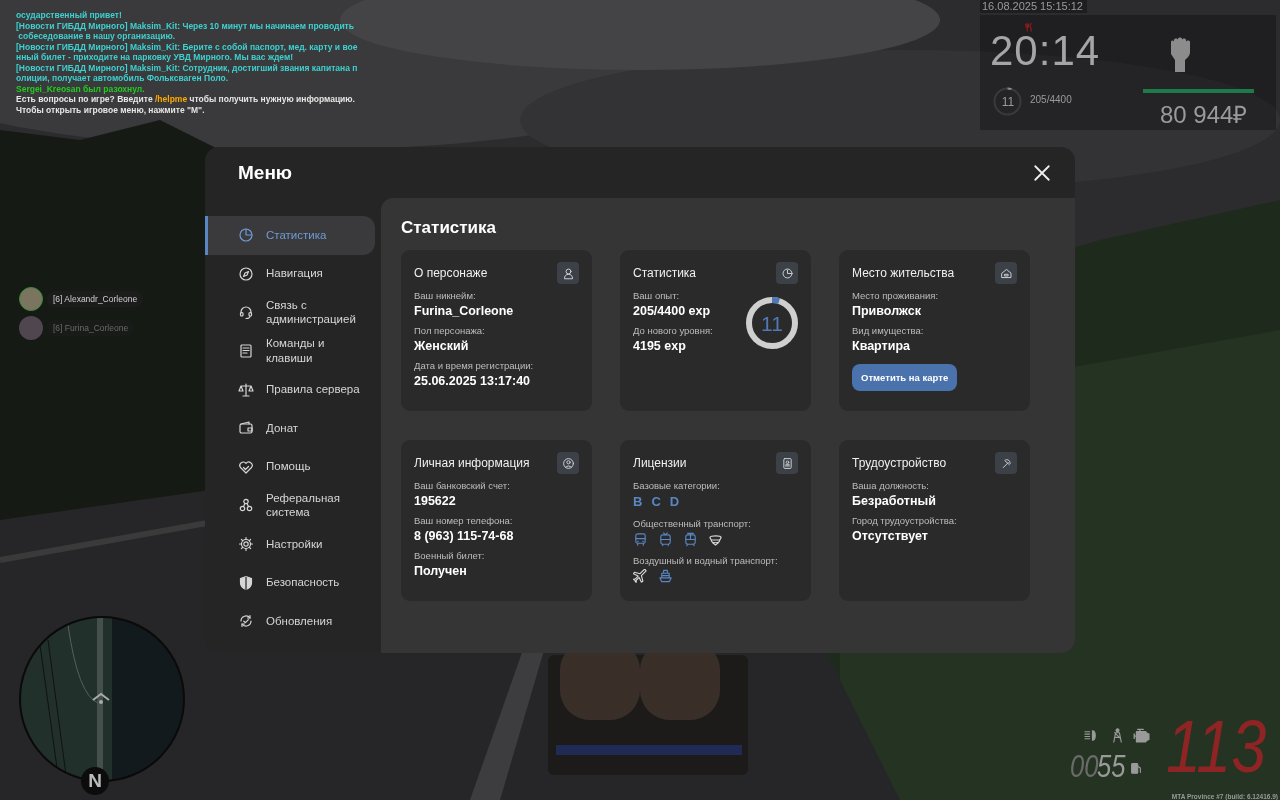 Image resolution: width=1280 pixels, height=800 pixels. Describe the element at coordinates (450, 555) in the screenshot. I see `field-label: Военный билет:` at that location.